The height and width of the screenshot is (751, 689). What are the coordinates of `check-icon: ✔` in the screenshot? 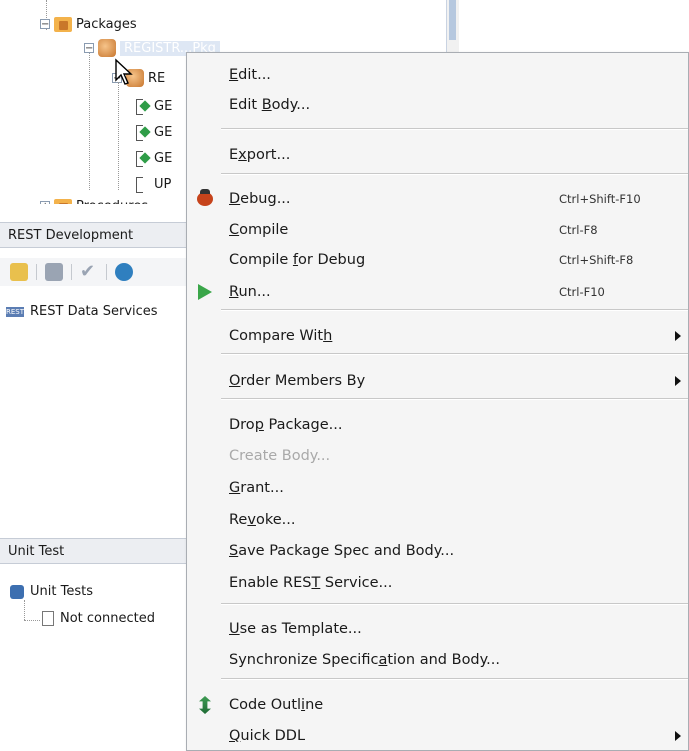 It's located at (89, 272).